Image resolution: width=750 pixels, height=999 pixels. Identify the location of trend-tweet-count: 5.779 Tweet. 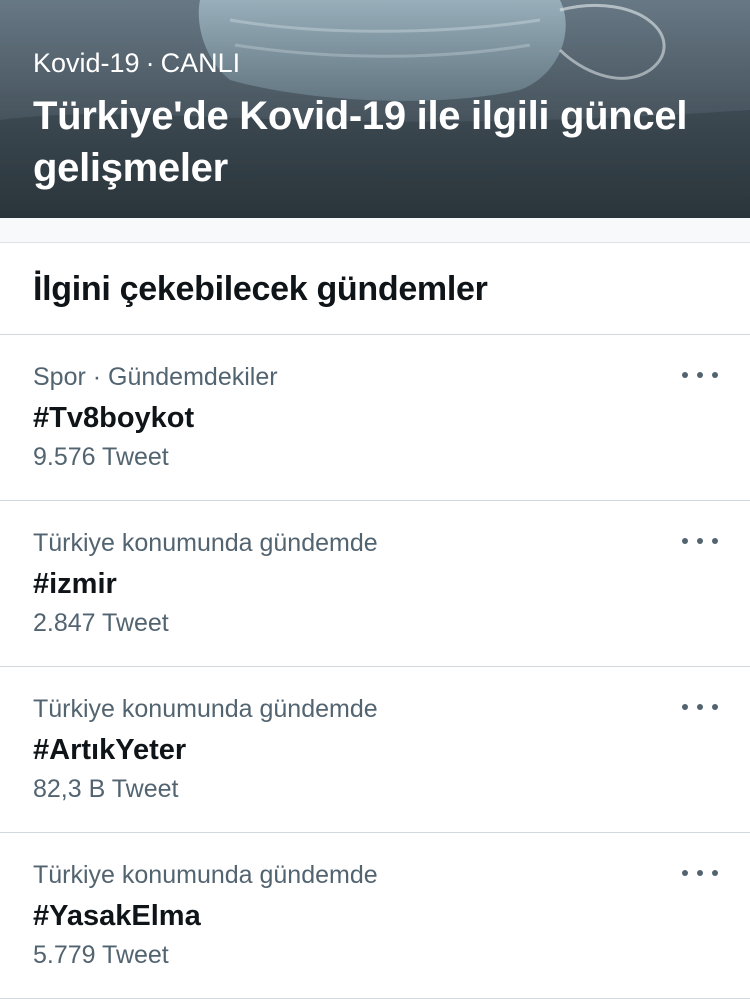
(101, 955).